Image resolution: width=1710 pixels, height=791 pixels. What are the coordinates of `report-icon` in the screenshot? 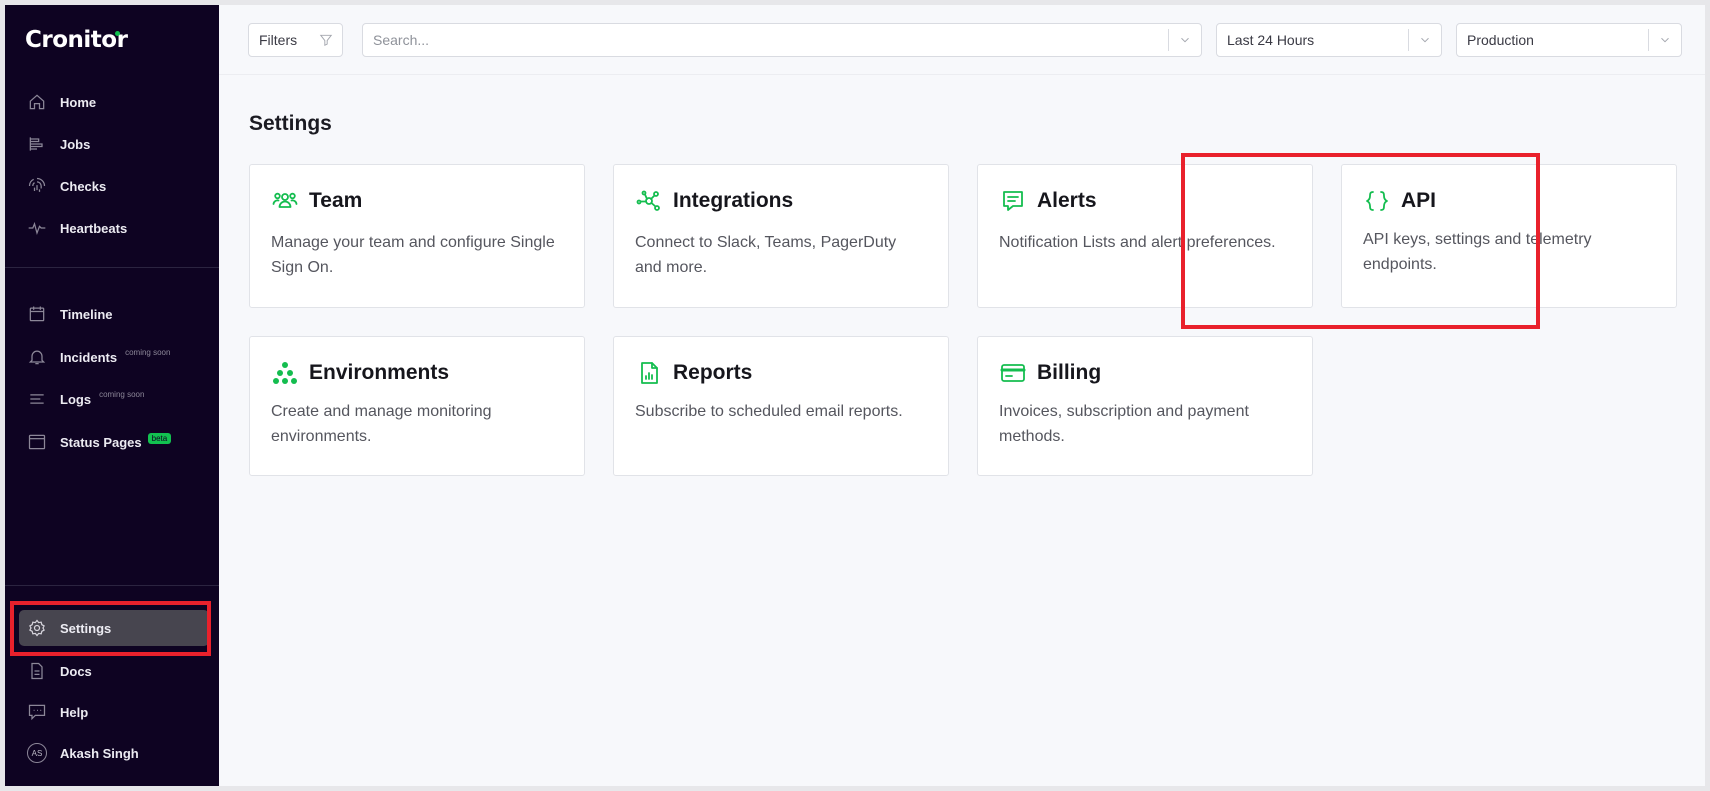 It's located at (649, 373).